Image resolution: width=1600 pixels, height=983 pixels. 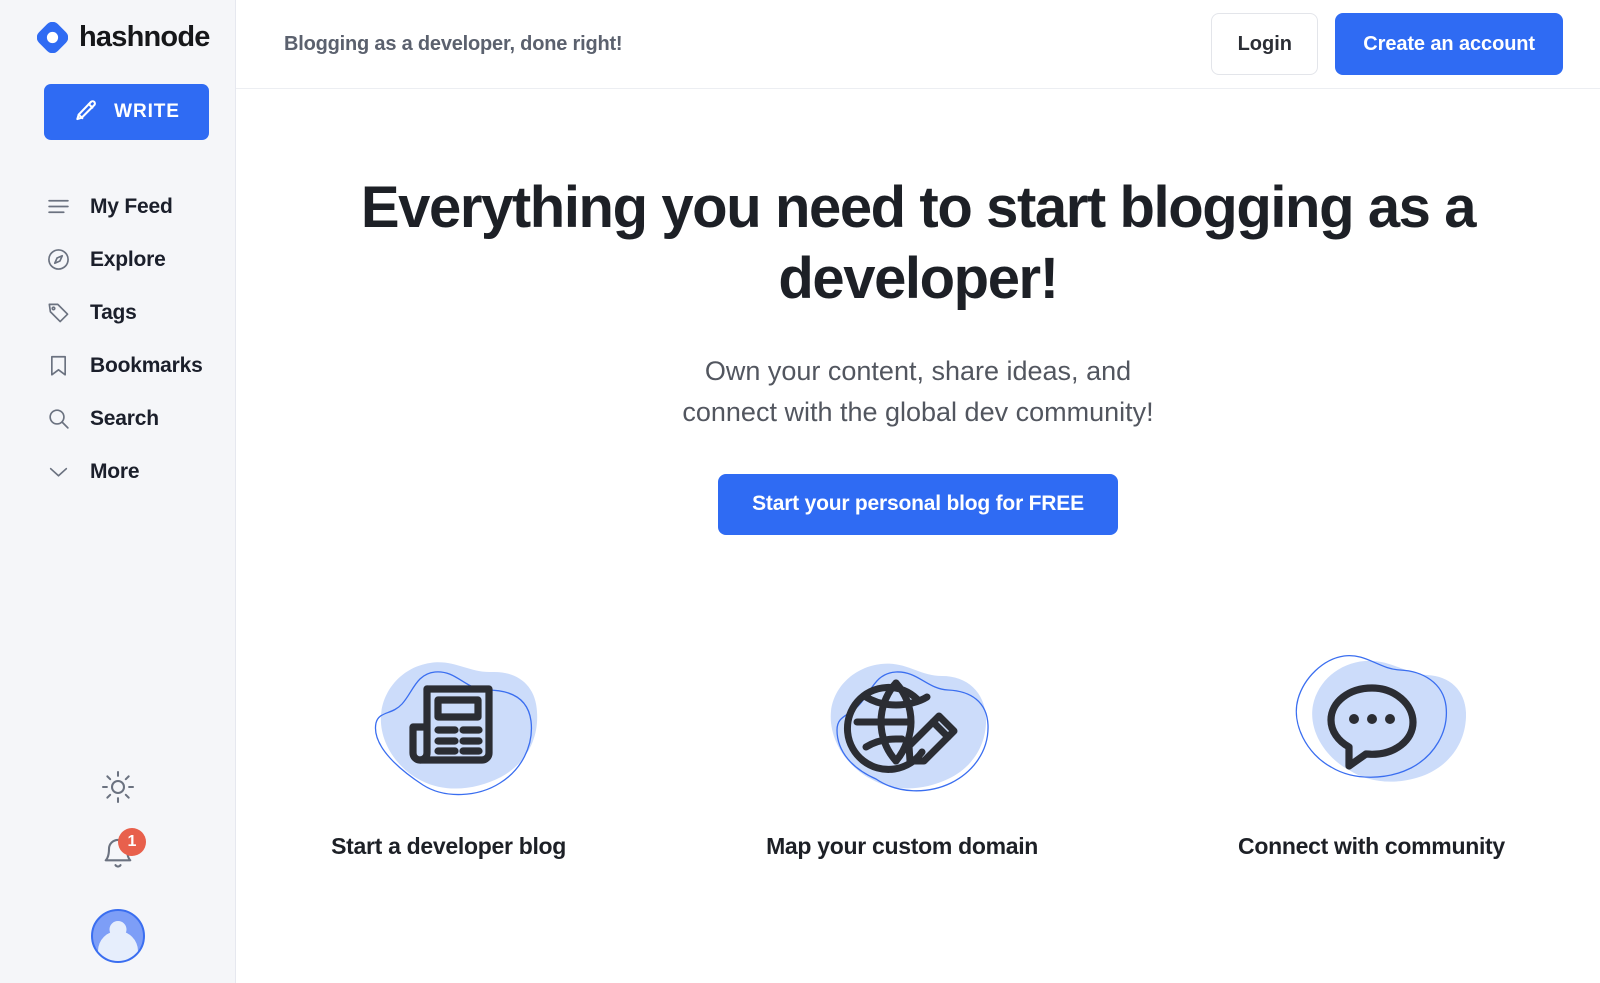 What do you see at coordinates (1449, 44) in the screenshot?
I see `create-account-button: Create an account` at bounding box center [1449, 44].